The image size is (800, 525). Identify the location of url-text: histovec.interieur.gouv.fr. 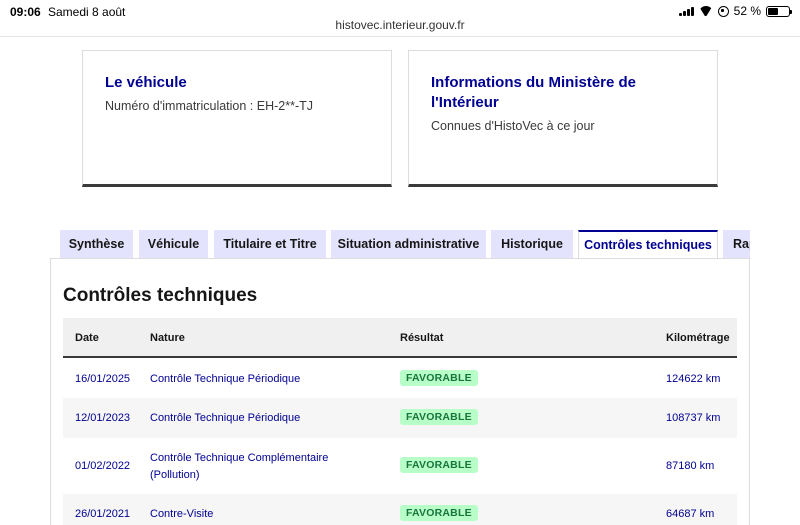
(400, 25).